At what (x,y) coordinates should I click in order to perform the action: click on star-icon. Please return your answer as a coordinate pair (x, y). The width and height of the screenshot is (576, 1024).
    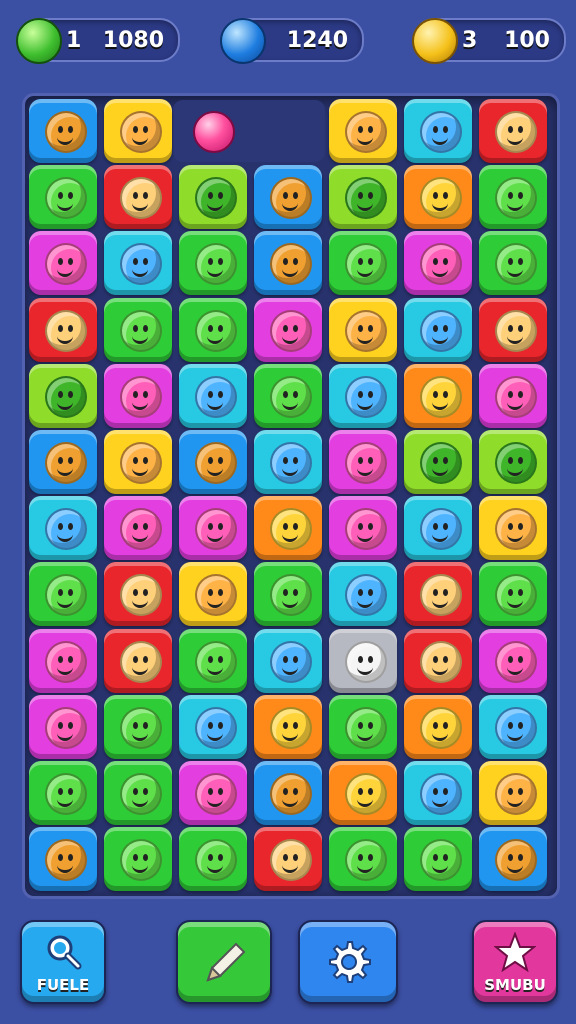
    Looking at the image, I should click on (515, 952).